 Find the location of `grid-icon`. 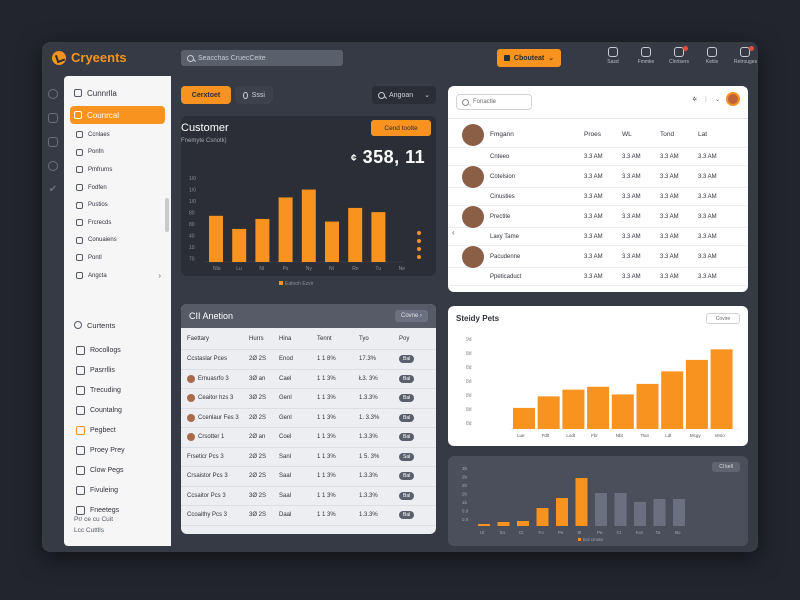

grid-icon is located at coordinates (53, 118).